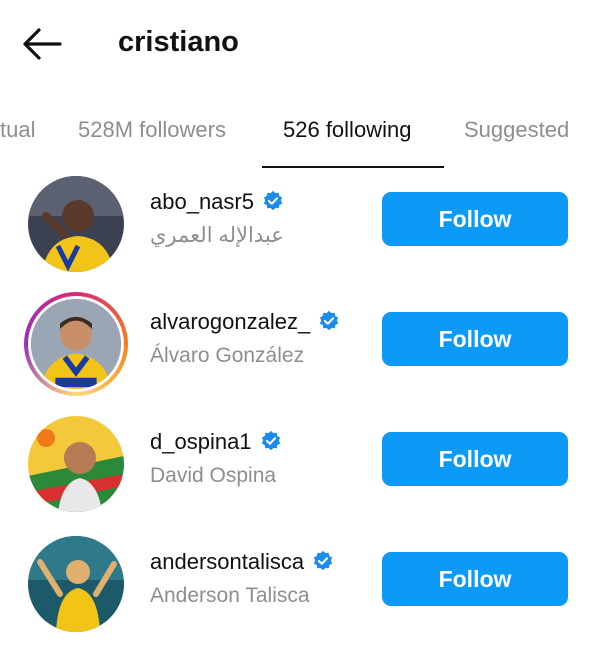  Describe the element at coordinates (353, 167) in the screenshot. I see `active-tab-indicator` at that location.